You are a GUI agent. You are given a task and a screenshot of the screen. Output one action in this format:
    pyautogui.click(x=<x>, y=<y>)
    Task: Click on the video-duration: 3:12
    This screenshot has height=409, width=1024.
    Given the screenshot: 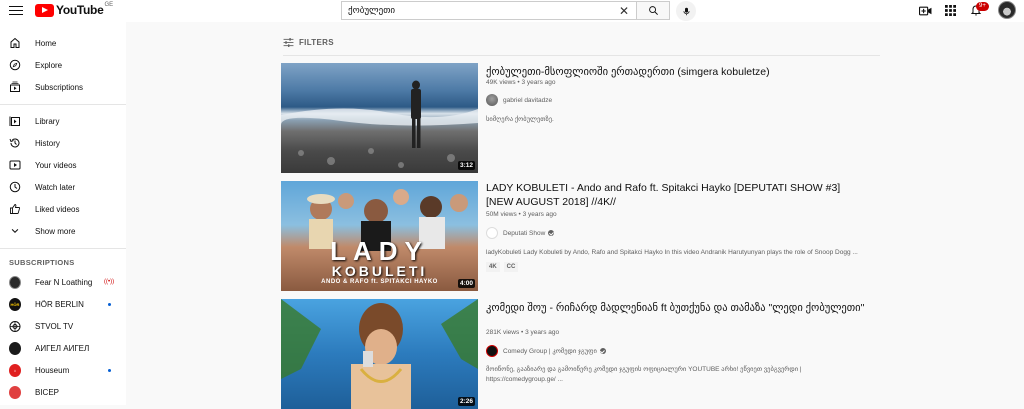 What is the action you would take?
    pyautogui.click(x=466, y=165)
    